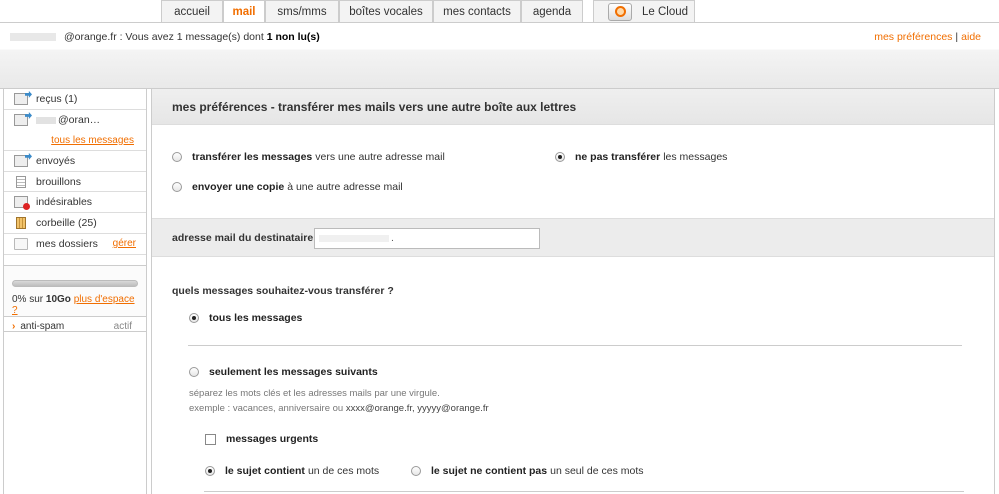 The width and height of the screenshot is (999, 494). What do you see at coordinates (22, 203) in the screenshot?
I see `spam-icon` at bounding box center [22, 203].